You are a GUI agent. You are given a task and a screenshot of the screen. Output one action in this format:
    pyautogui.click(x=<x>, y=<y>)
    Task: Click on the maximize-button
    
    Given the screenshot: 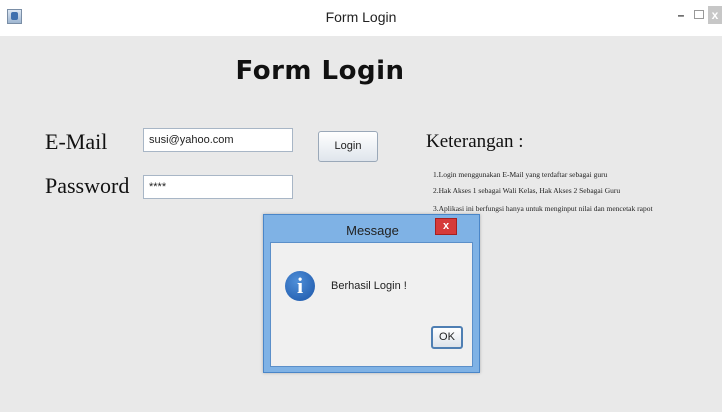 What is the action you would take?
    pyautogui.click(x=699, y=15)
    